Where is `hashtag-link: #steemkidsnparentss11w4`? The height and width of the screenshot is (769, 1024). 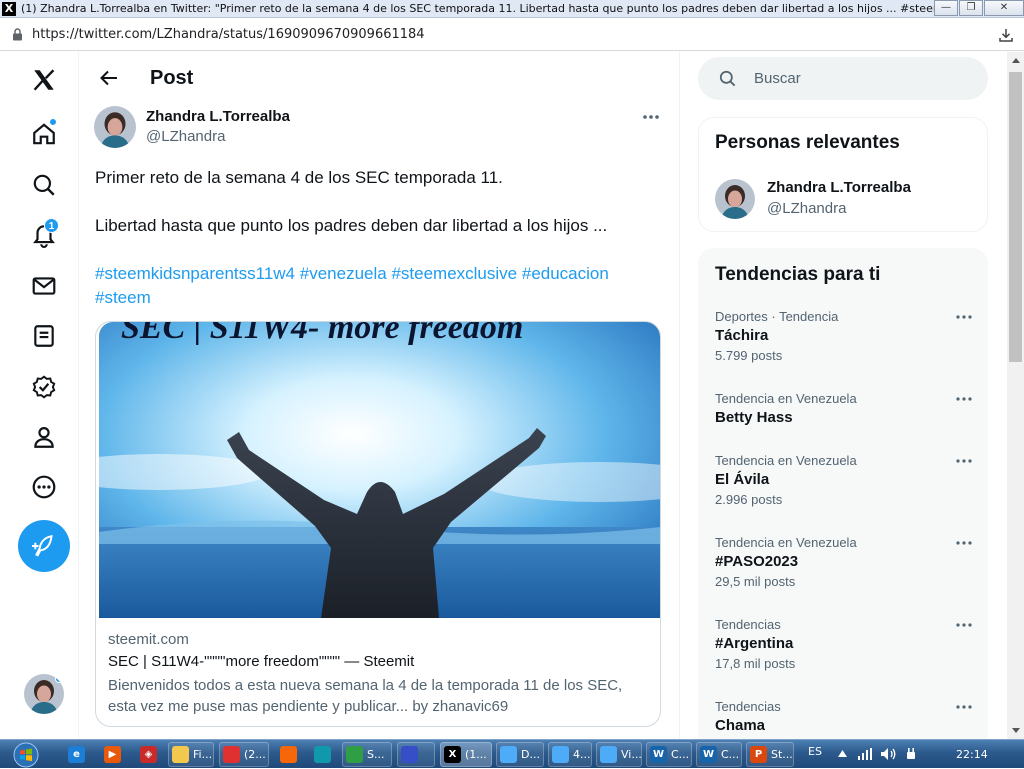
hashtag-link: #steemkidsnparentss11w4 is located at coordinates (195, 273).